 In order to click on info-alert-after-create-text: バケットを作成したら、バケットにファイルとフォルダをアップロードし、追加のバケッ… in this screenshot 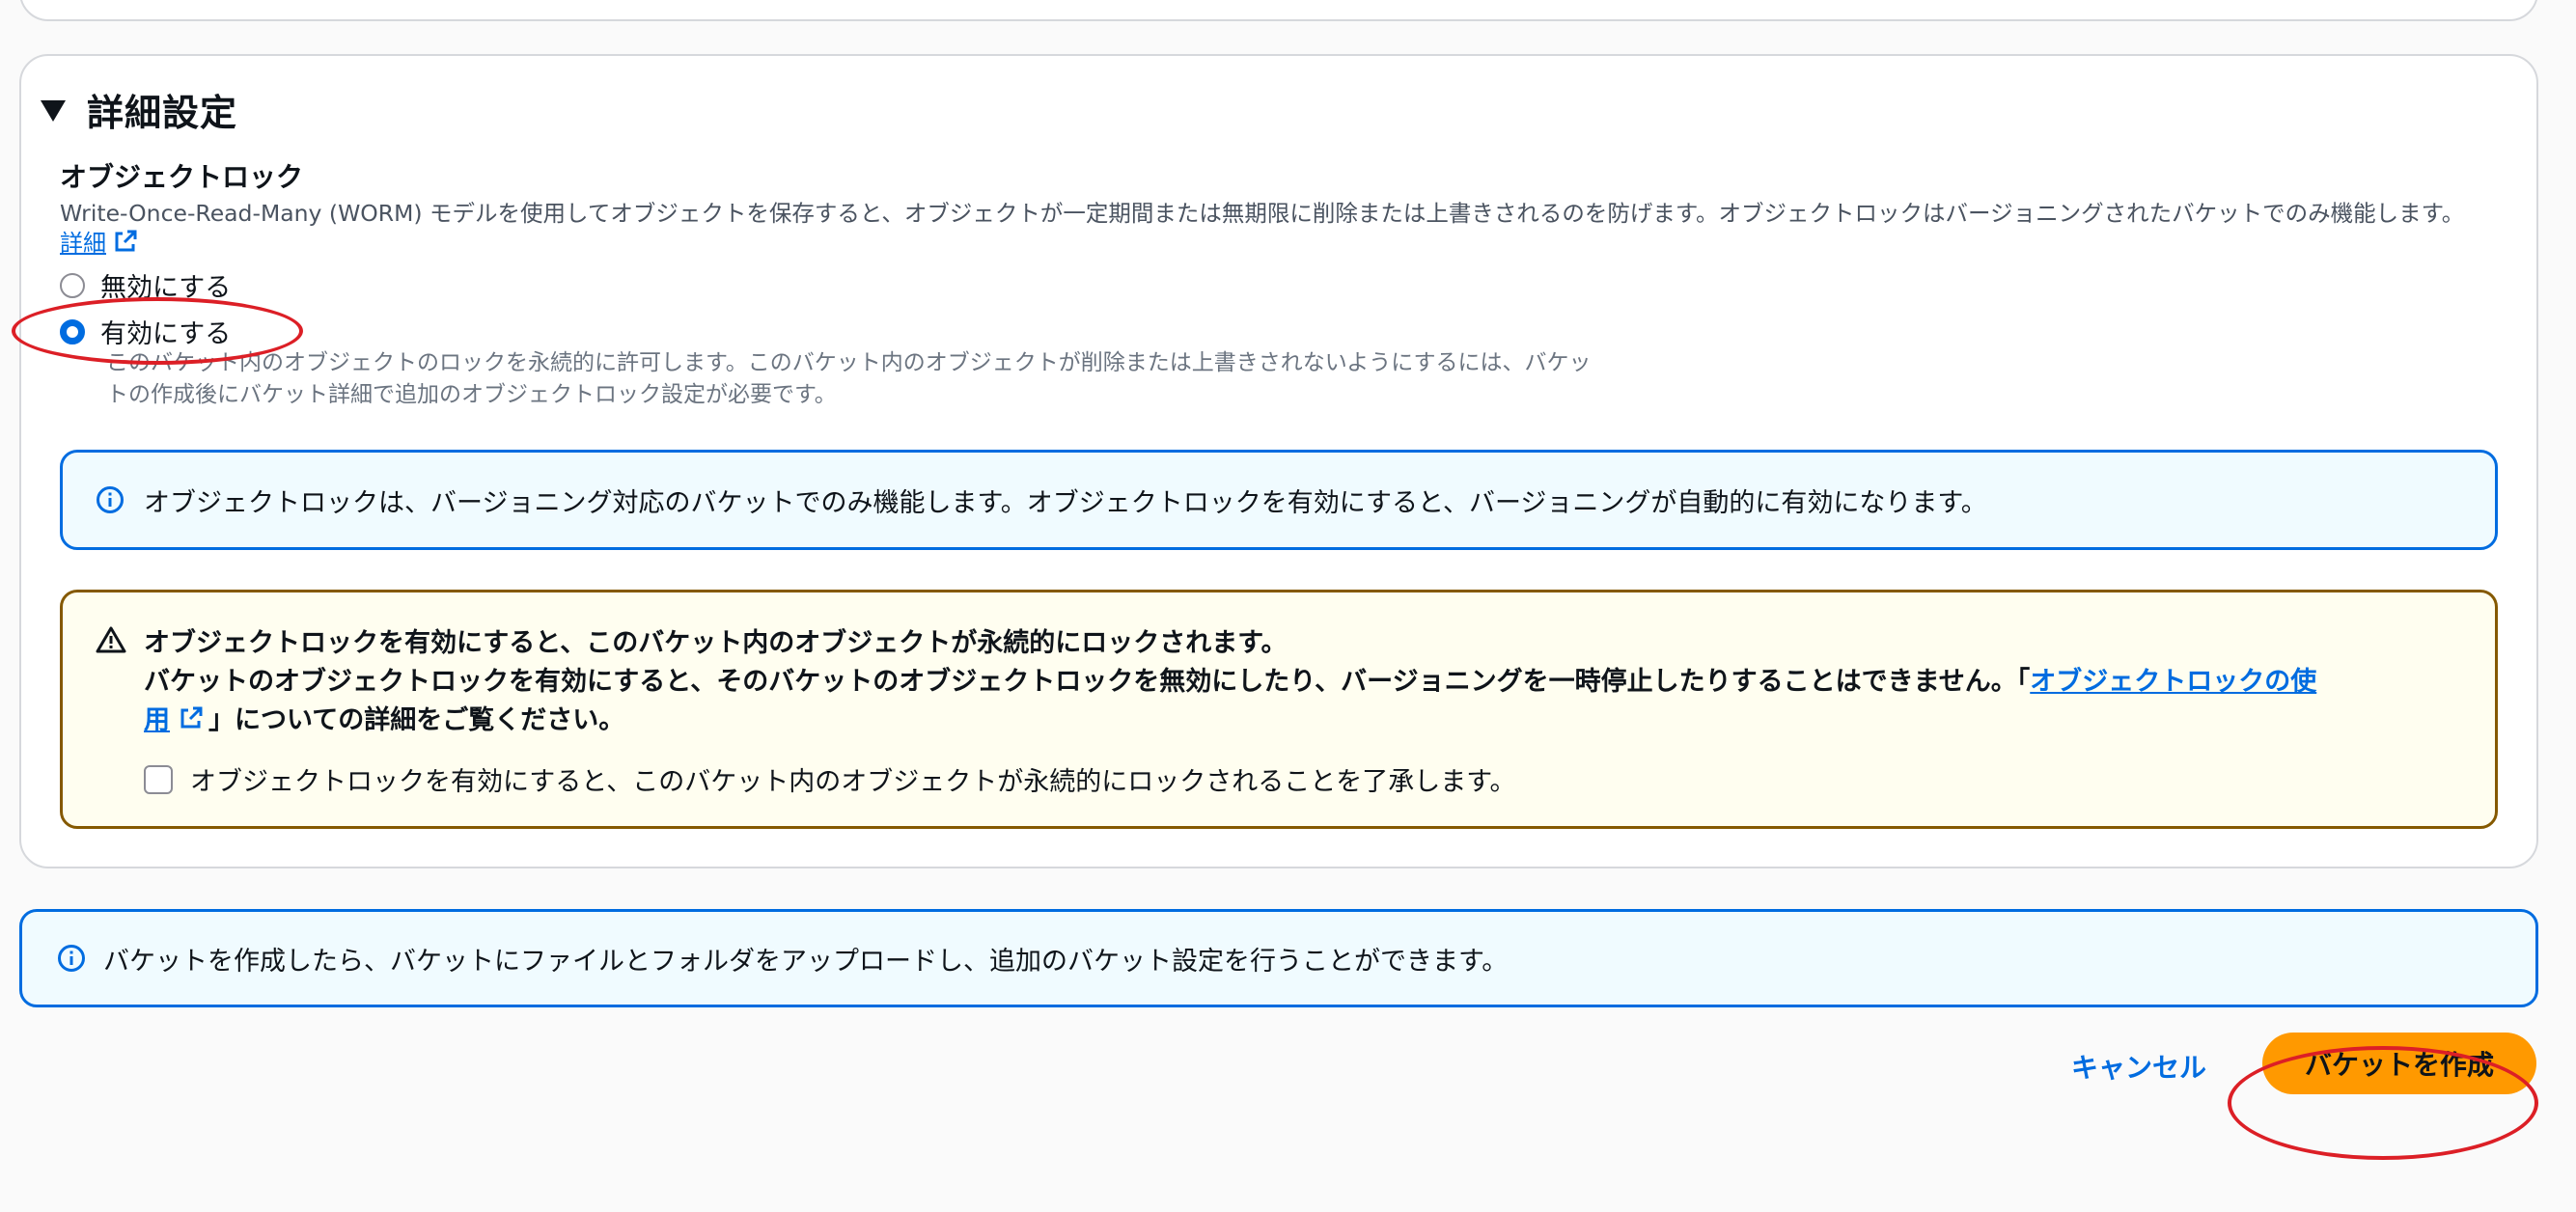, I will do `click(806, 962)`.